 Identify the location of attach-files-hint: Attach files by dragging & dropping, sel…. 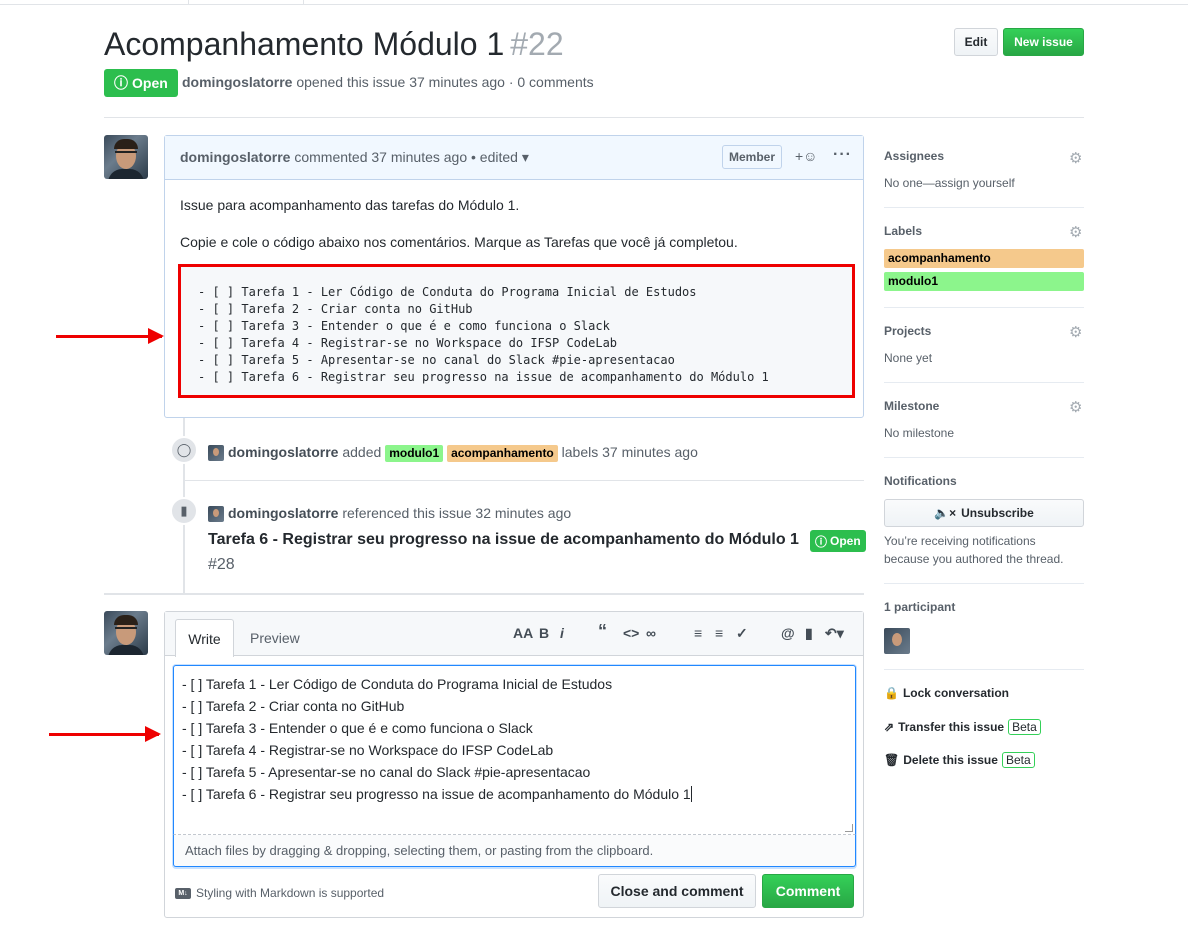
(514, 851).